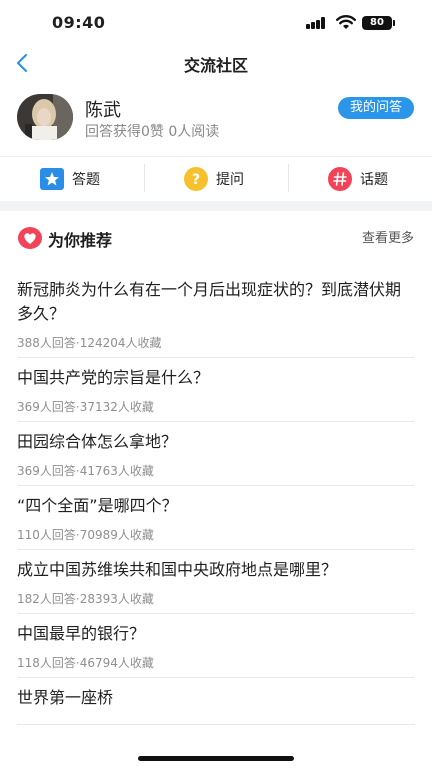 The image size is (432, 768). I want to click on my-answers-button: 我的问答, so click(376, 108).